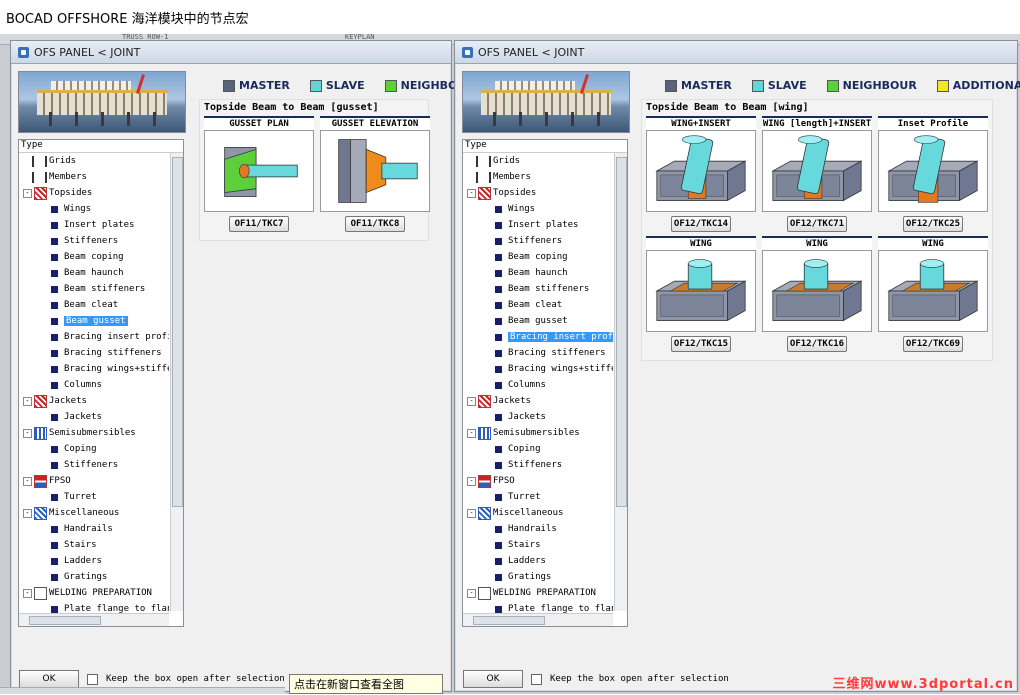 This screenshot has width=1020, height=695. Describe the element at coordinates (701, 344) in the screenshot. I see `joint-code-button: OF12/TKC15` at that location.